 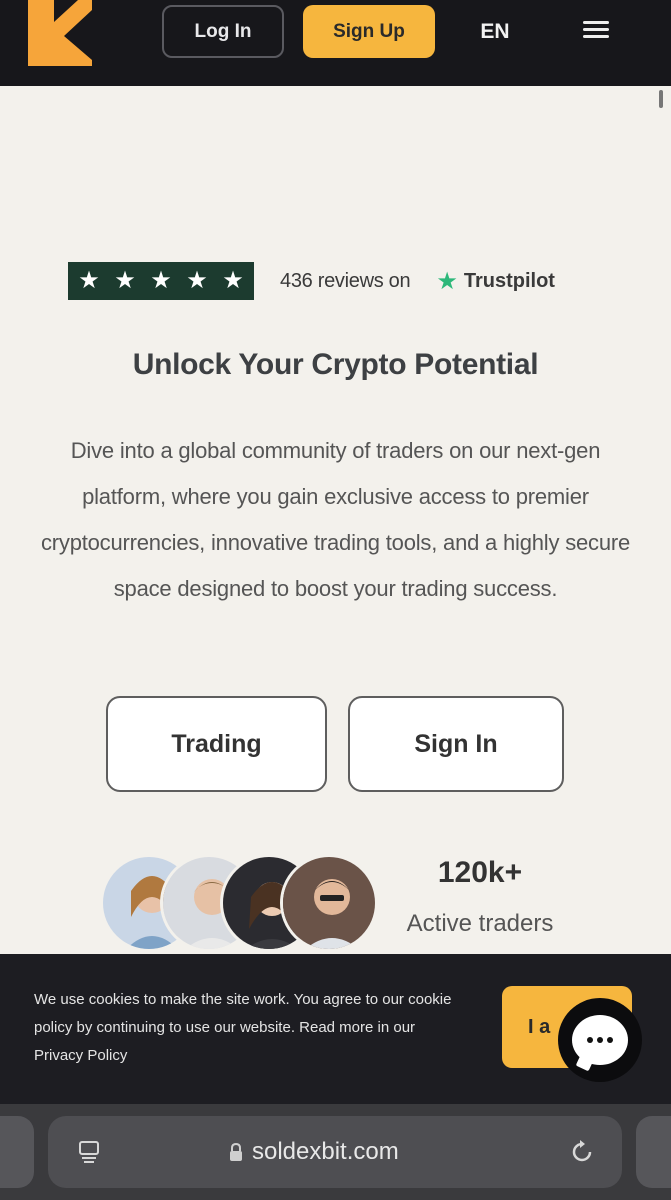 What do you see at coordinates (216, 744) in the screenshot?
I see `trading-button: Trading` at bounding box center [216, 744].